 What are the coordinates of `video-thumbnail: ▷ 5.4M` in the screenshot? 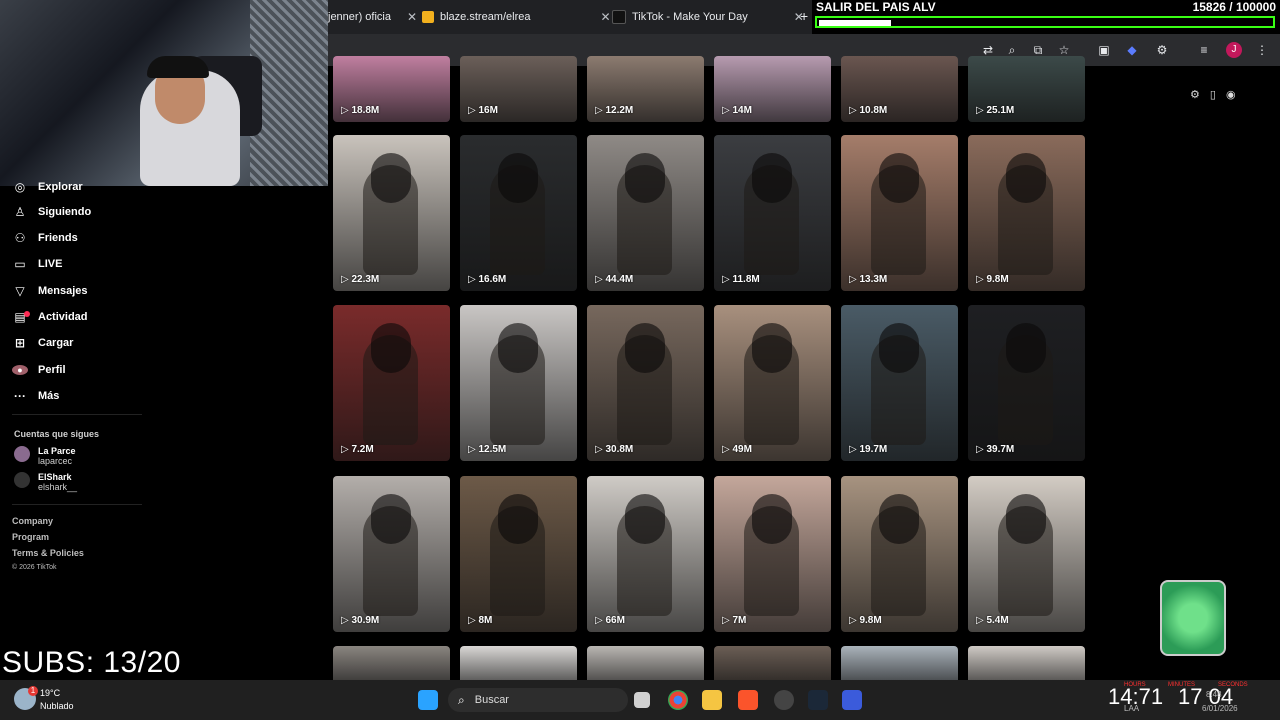 It's located at (1026, 554).